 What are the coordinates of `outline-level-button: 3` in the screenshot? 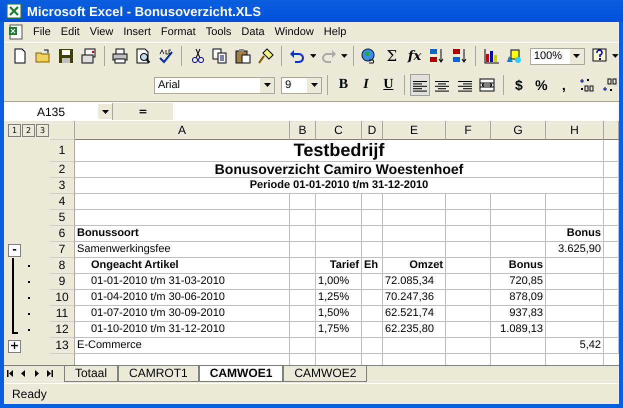 It's located at (42, 130).